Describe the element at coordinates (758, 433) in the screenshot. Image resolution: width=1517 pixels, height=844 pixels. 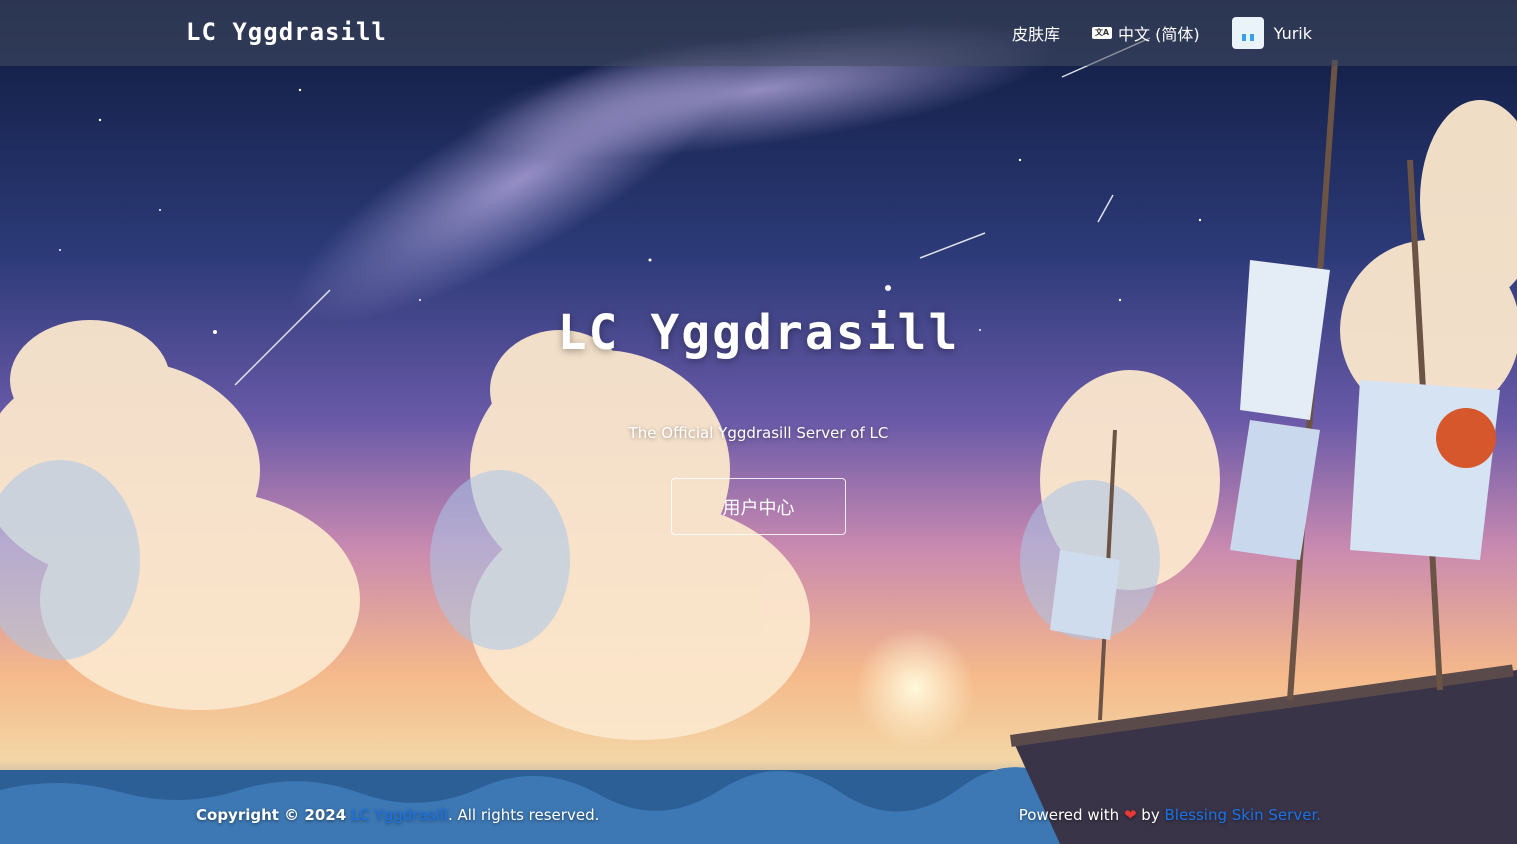
I see `hero-subtitle: The Official Yggdrasill Server of LC` at that location.